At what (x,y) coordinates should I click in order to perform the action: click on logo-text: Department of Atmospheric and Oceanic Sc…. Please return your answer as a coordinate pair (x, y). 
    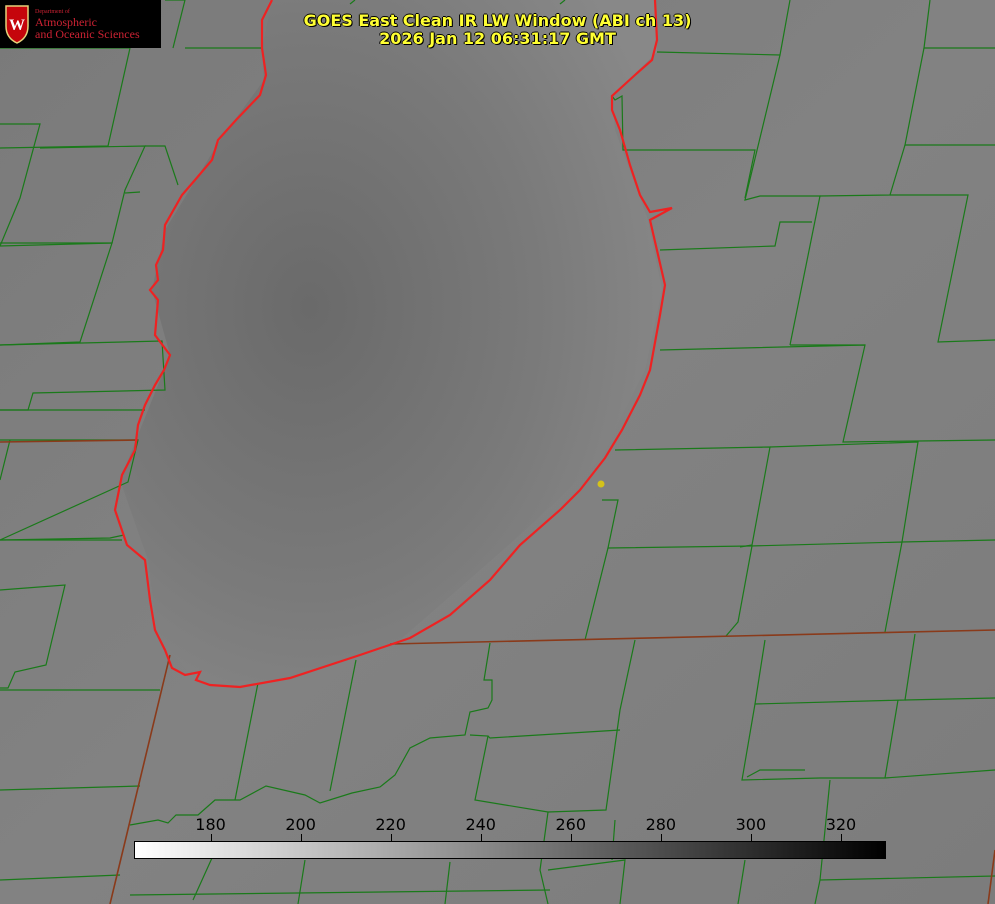
    Looking at the image, I should click on (87, 24).